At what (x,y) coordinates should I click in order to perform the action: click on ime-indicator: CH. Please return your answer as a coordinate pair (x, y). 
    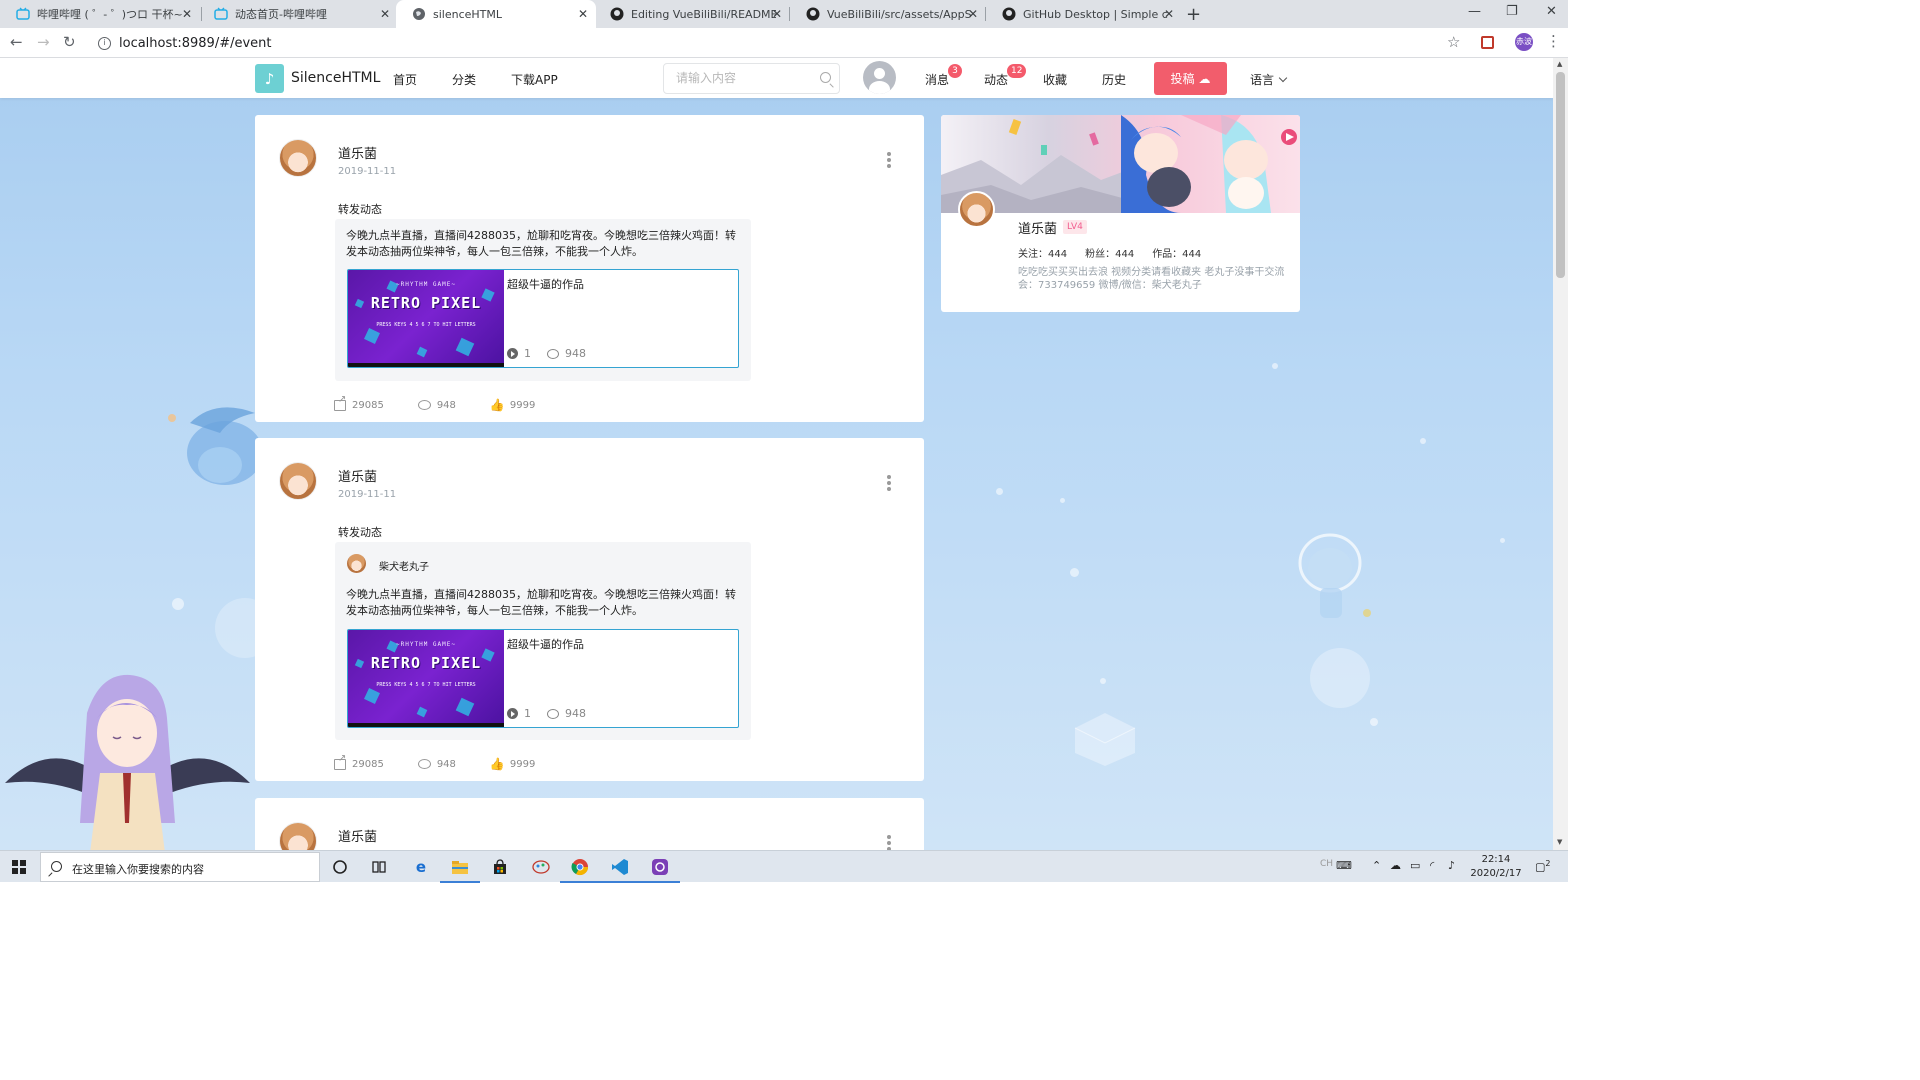
    Looking at the image, I should click on (1326, 864).